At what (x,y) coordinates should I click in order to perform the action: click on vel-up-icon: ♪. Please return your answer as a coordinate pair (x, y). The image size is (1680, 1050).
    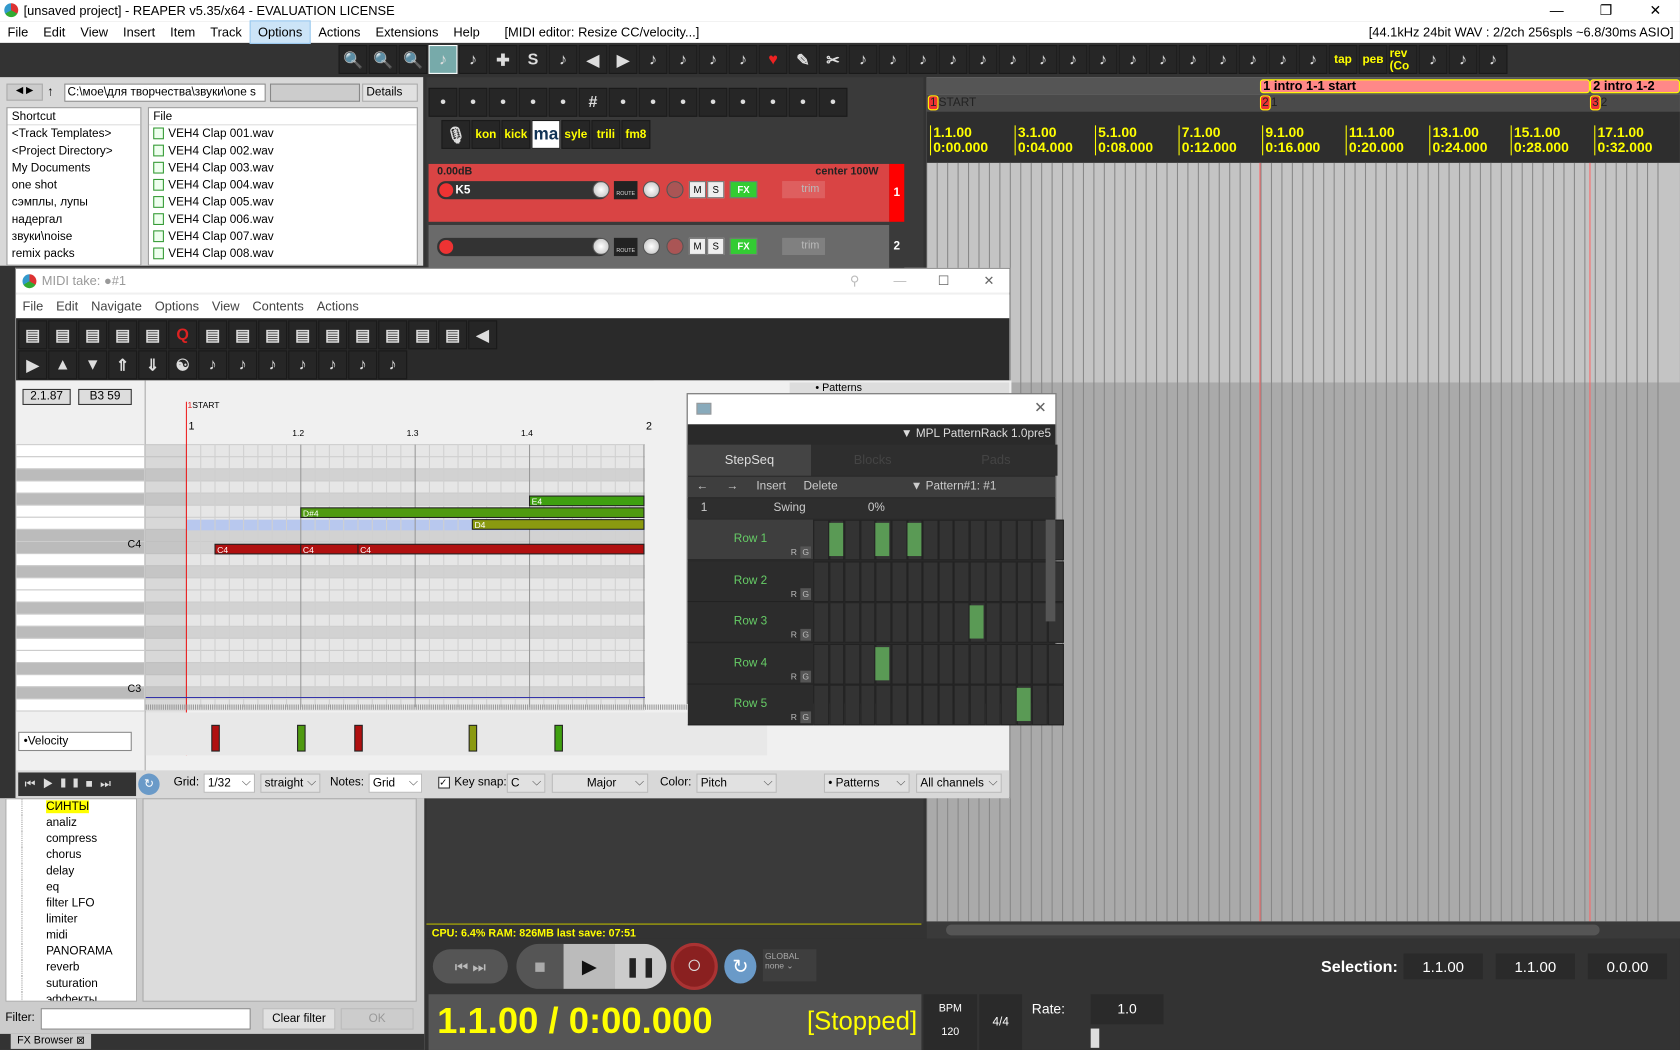
    Looking at the image, I should click on (213, 365).